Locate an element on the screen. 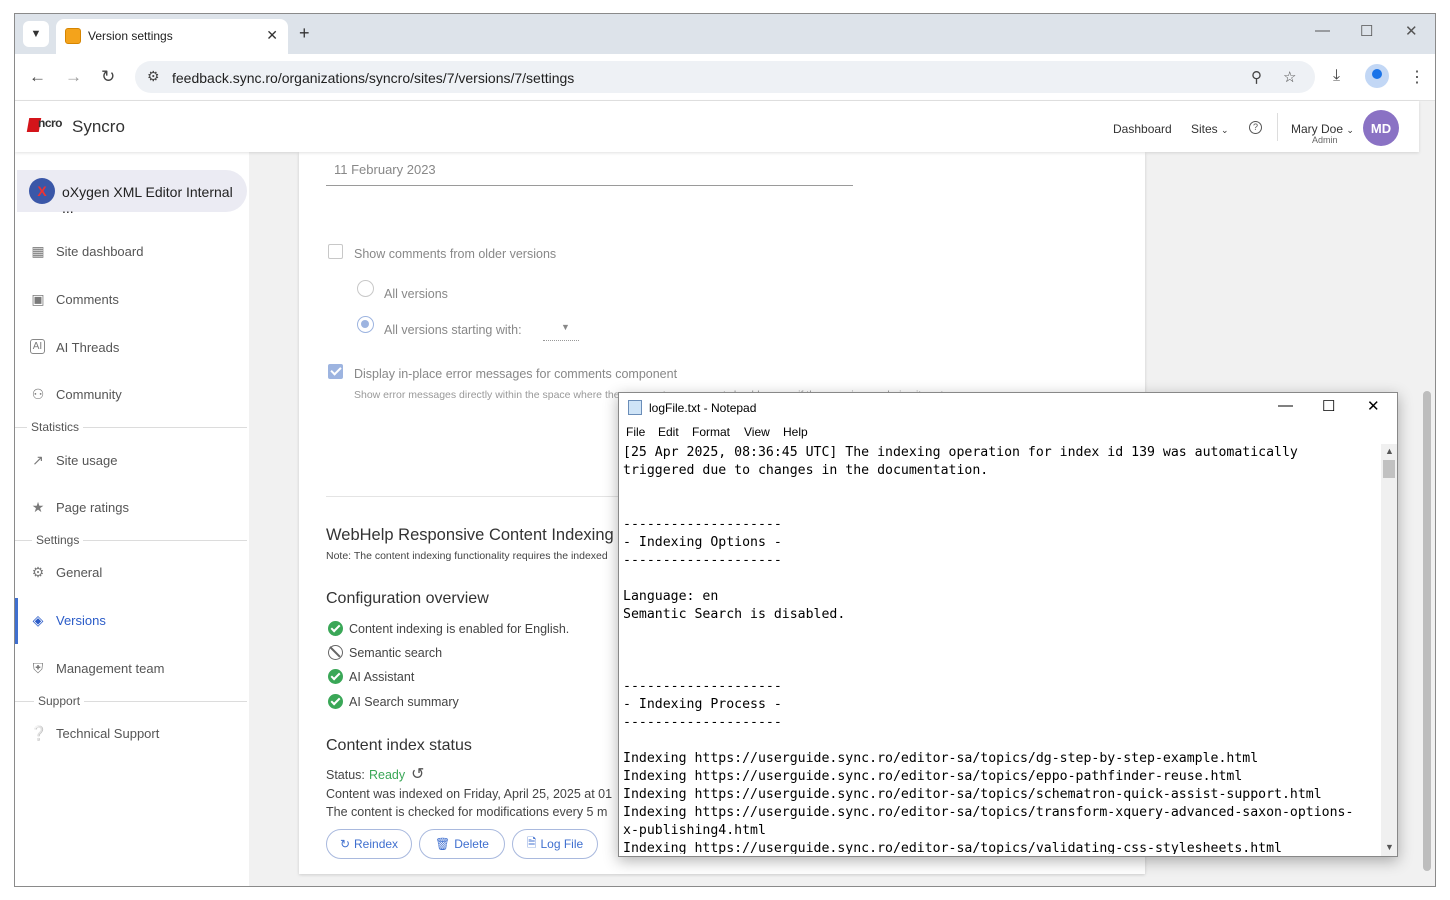 The image size is (1450, 900). status-title: Content index status is located at coordinates (399, 745).